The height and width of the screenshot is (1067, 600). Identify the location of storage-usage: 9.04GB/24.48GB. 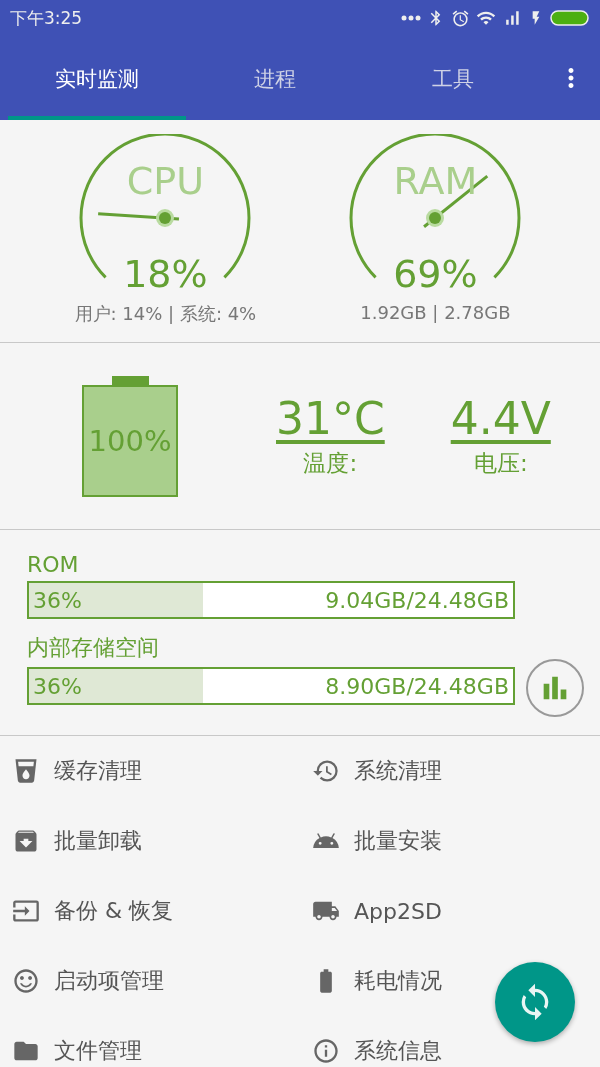
(417, 600).